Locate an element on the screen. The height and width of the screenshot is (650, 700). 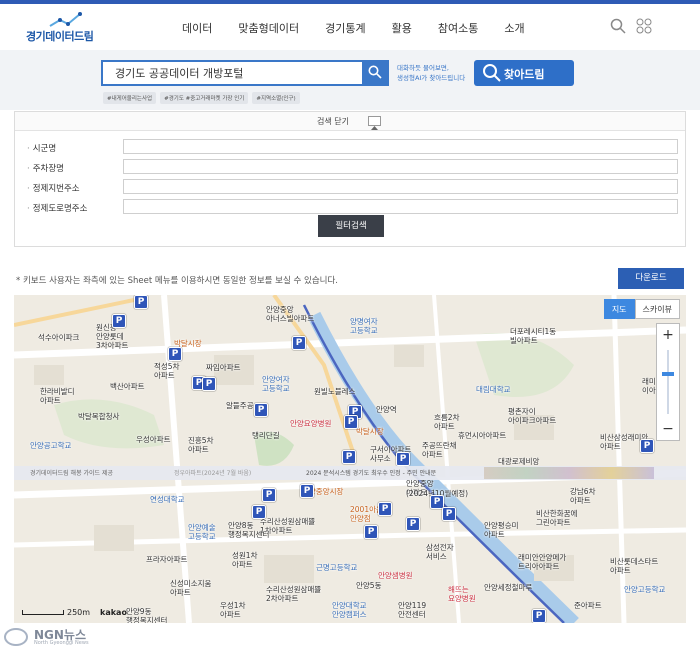
grid-menu-icon is located at coordinates (644, 26).